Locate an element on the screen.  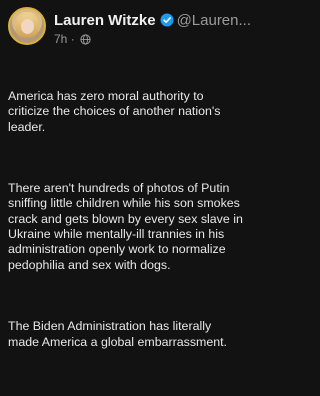
globe-icon is located at coordinates (85, 41).